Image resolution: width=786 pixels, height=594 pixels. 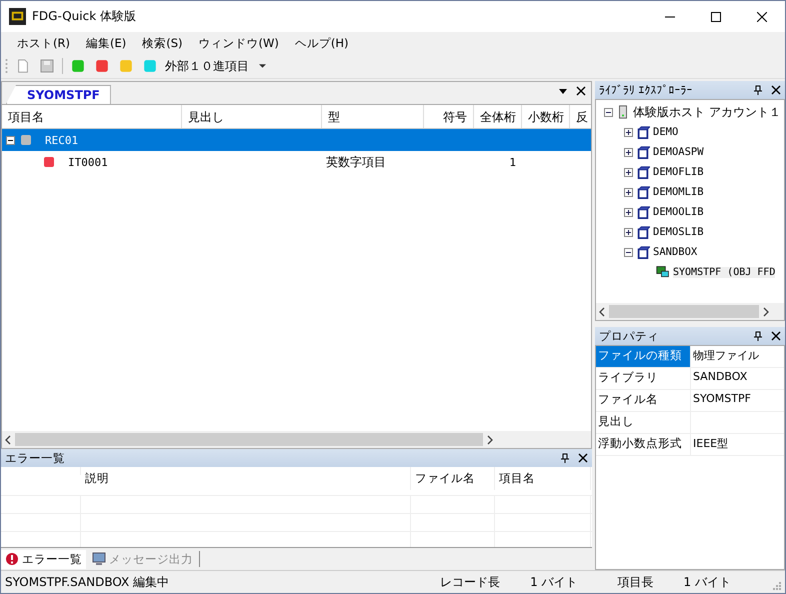 What do you see at coordinates (207, 66) in the screenshot?
I see `item-type-dropdown: 外部１０進項目` at bounding box center [207, 66].